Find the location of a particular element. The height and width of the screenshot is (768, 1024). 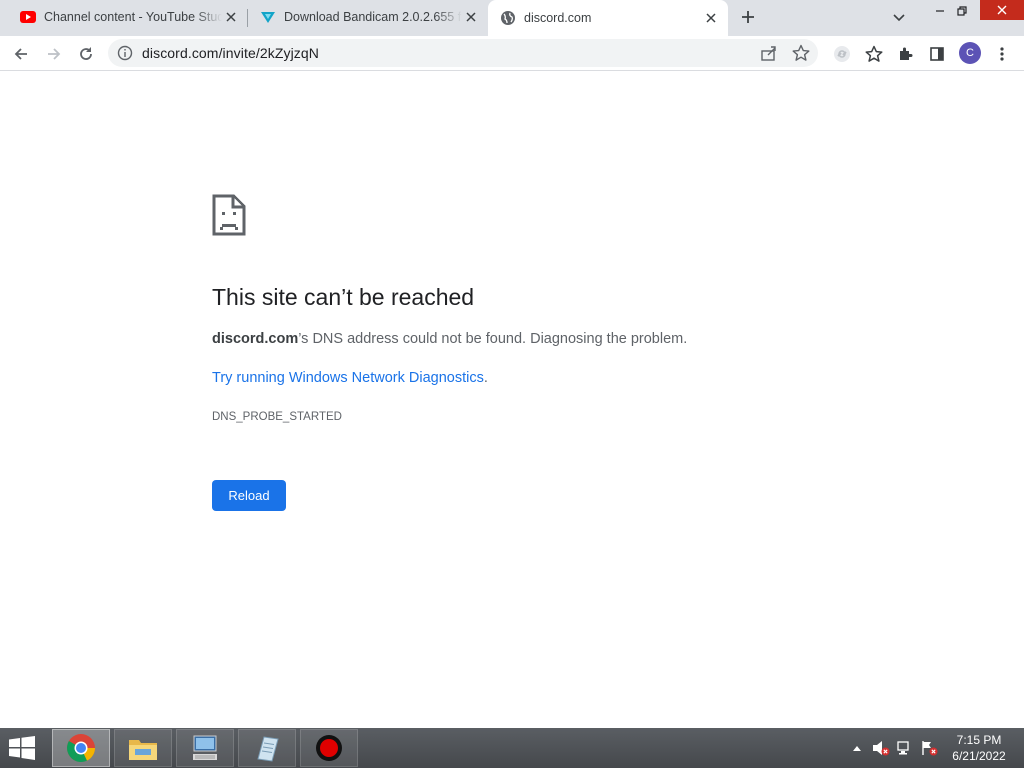

tab-title: discord.com is located at coordinates (558, 18).